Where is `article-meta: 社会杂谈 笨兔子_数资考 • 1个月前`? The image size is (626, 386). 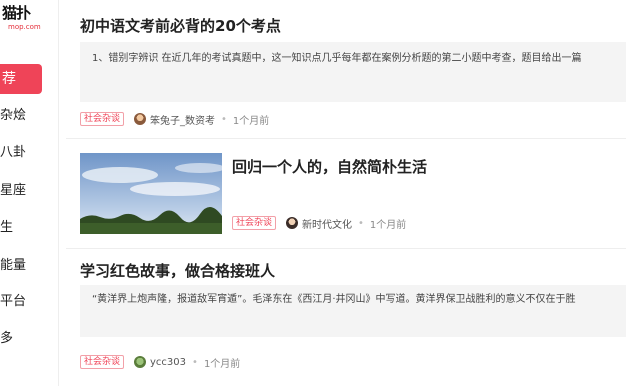 article-meta: 社会杂谈 笨兔子_数资考 • 1个月前 is located at coordinates (174, 119).